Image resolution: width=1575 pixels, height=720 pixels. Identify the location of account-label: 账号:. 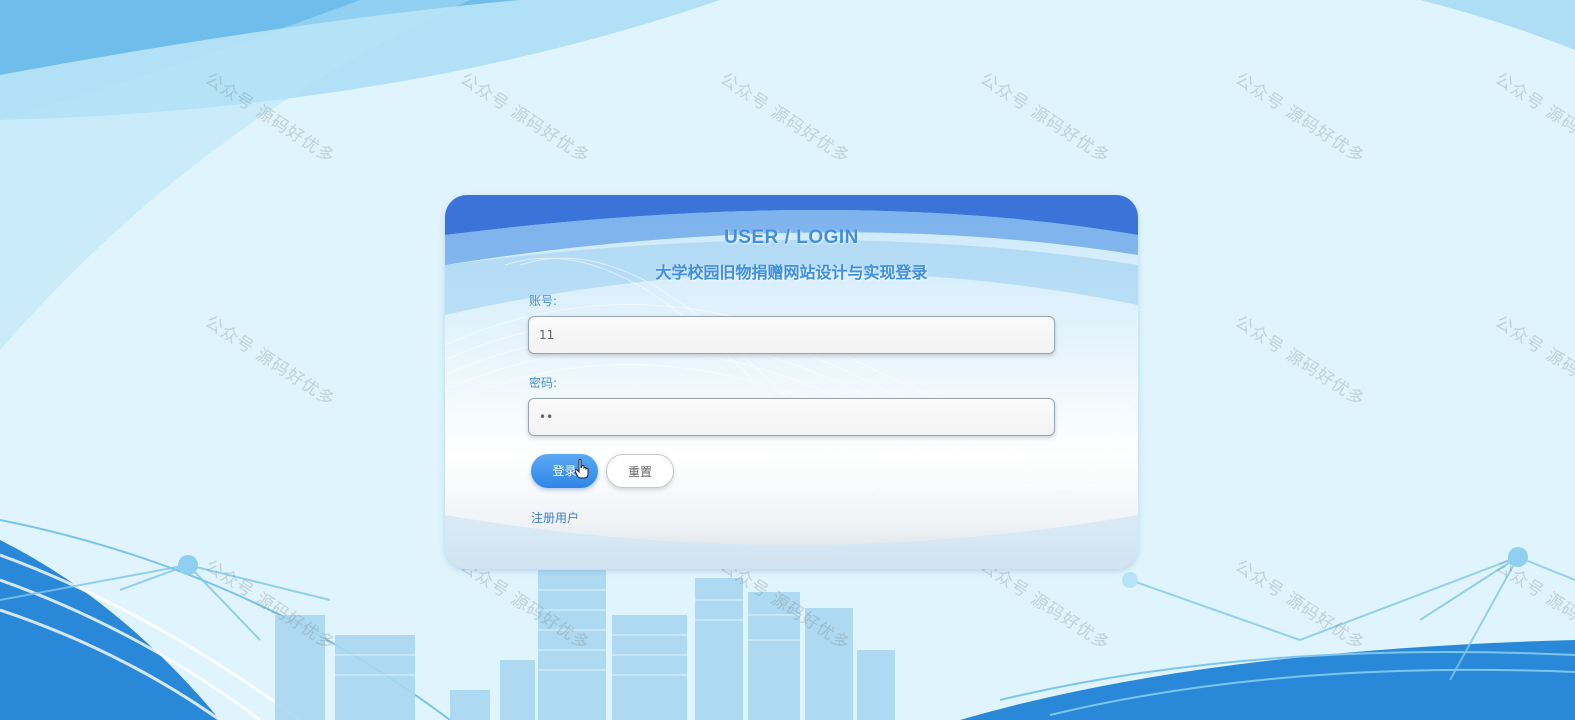
(543, 301).